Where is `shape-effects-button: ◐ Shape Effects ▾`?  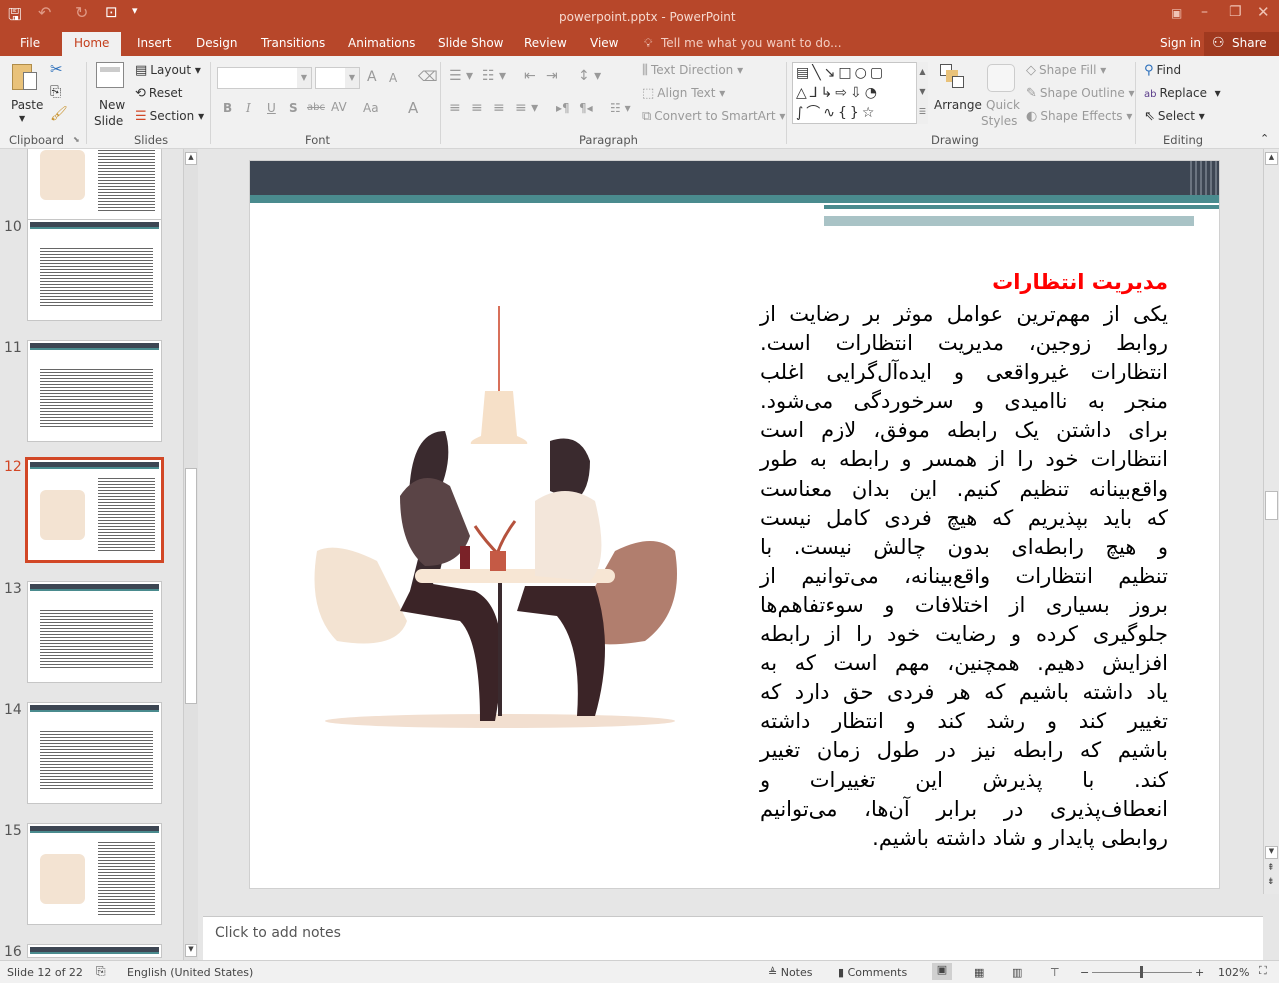
shape-effects-button: ◐ Shape Effects ▾ is located at coordinates (1079, 116).